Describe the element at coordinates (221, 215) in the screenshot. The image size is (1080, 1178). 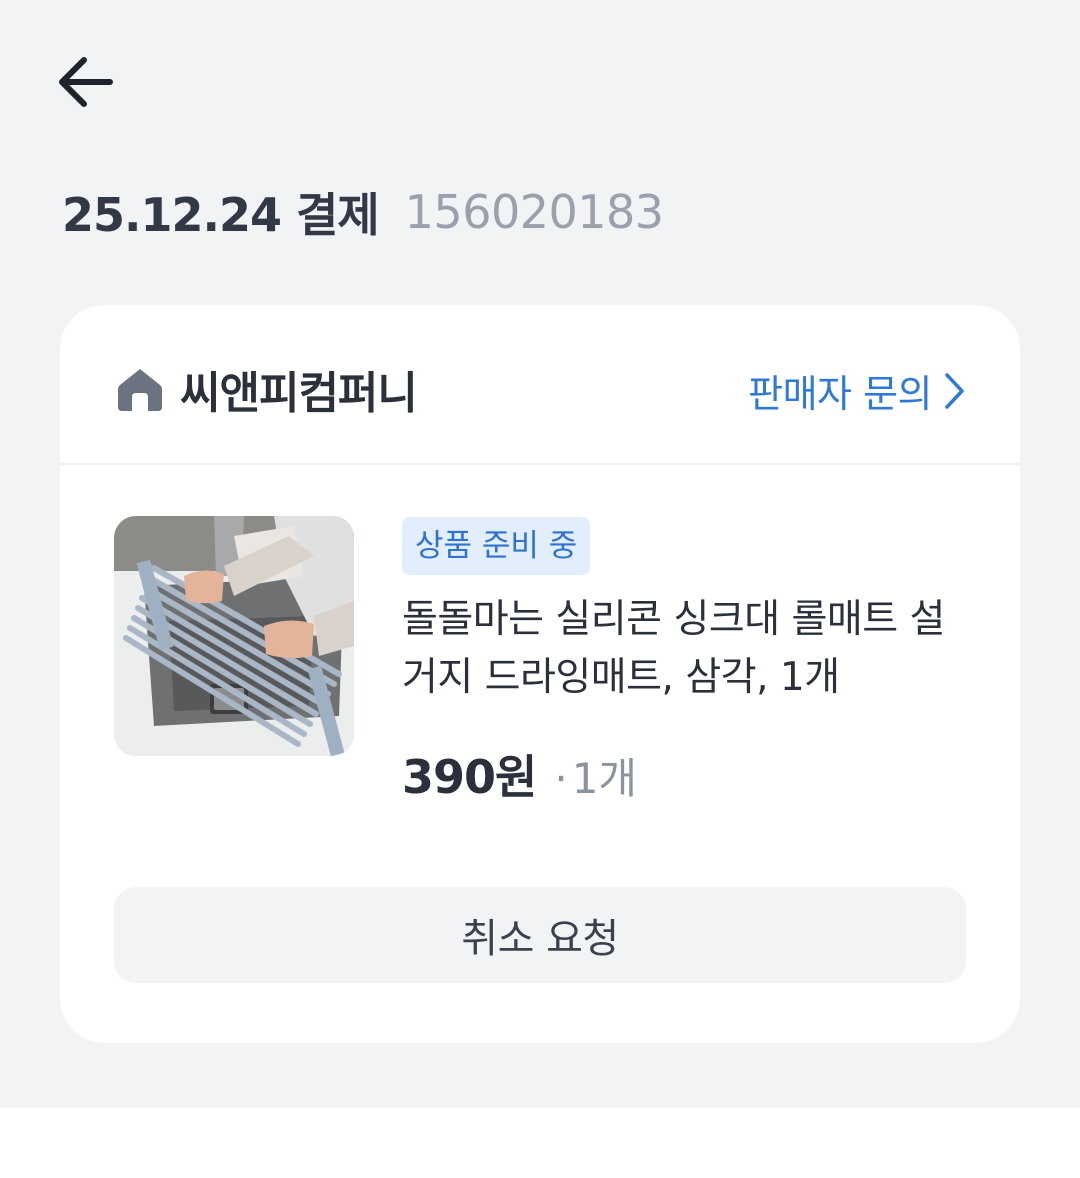
I see `order-date: 25.12.24 결제` at that location.